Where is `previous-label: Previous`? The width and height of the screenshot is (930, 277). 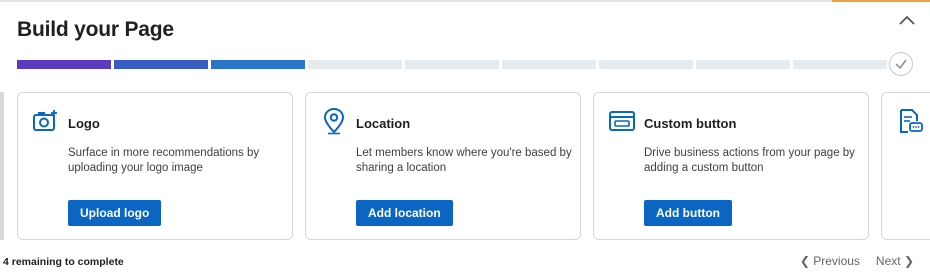 previous-label: Previous is located at coordinates (836, 261).